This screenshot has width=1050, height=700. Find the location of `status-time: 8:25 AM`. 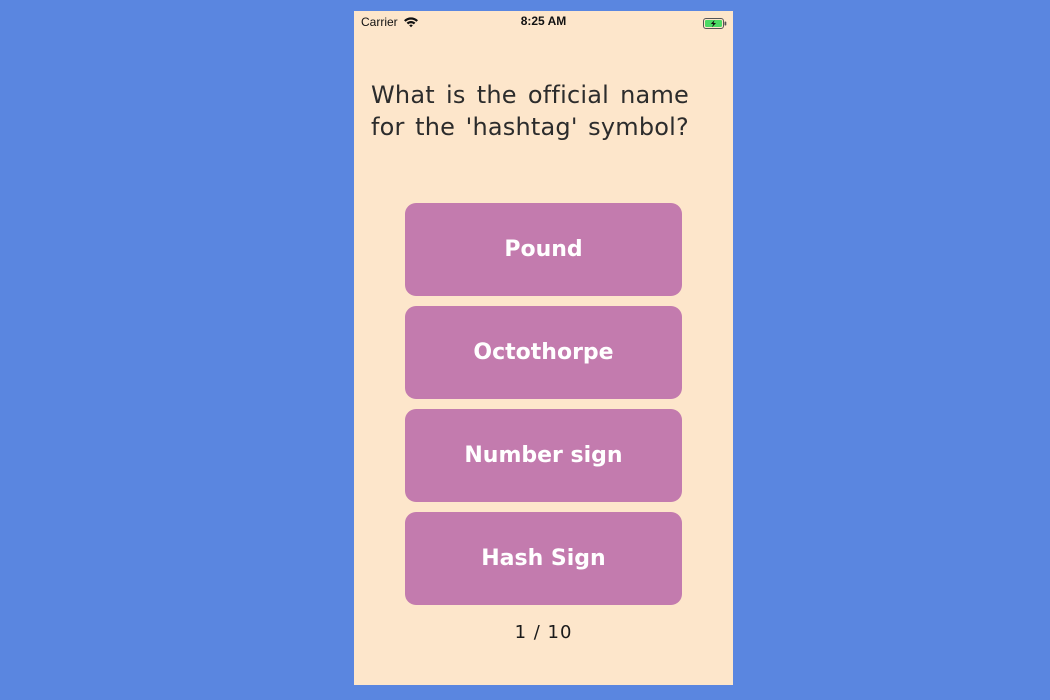

status-time: 8:25 AM is located at coordinates (543, 21).